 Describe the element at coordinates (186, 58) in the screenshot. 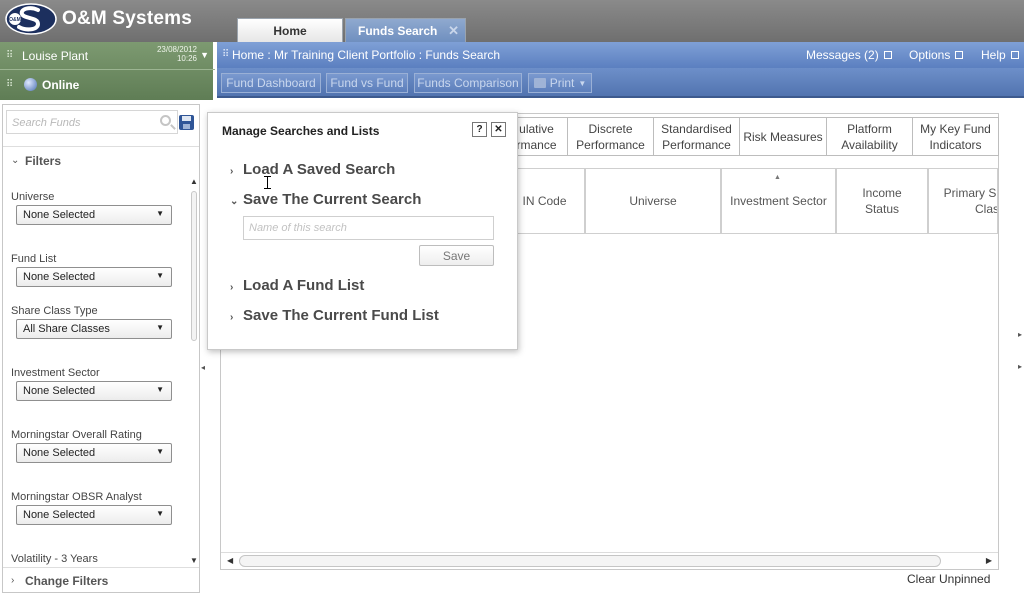

I see `session-time: 10:26` at that location.